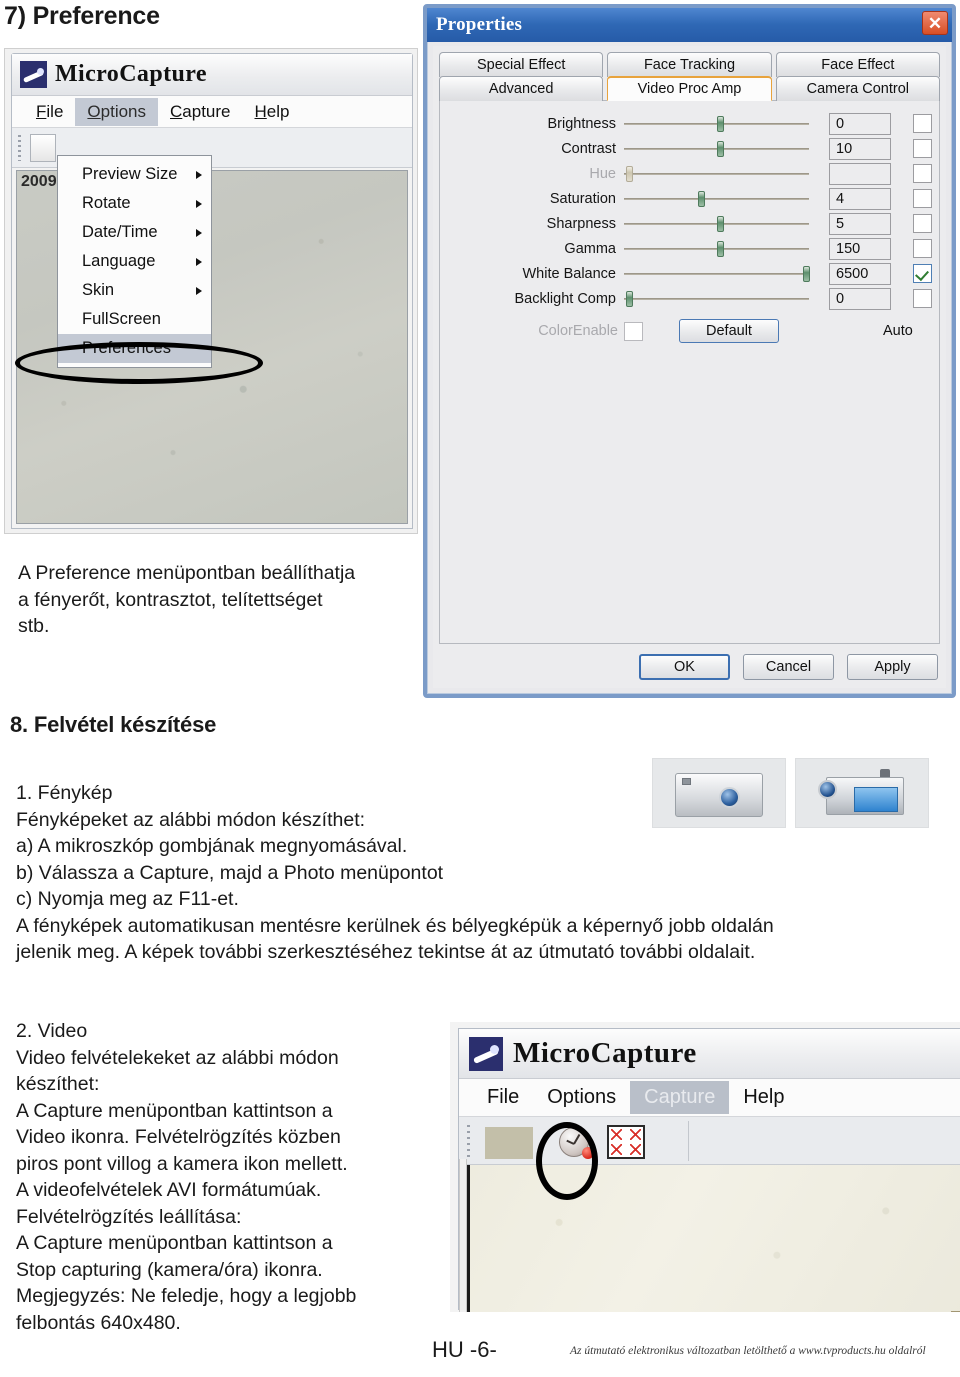 Image resolution: width=960 pixels, height=1377 pixels. Describe the element at coordinates (716, 174) in the screenshot. I see `slider-hue` at that location.